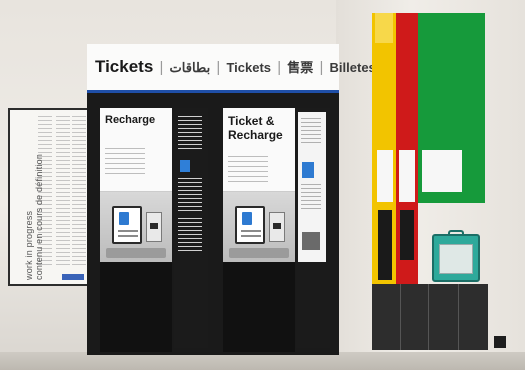 The height and width of the screenshot is (370, 525). I want to click on notice-logo, so click(73, 277).